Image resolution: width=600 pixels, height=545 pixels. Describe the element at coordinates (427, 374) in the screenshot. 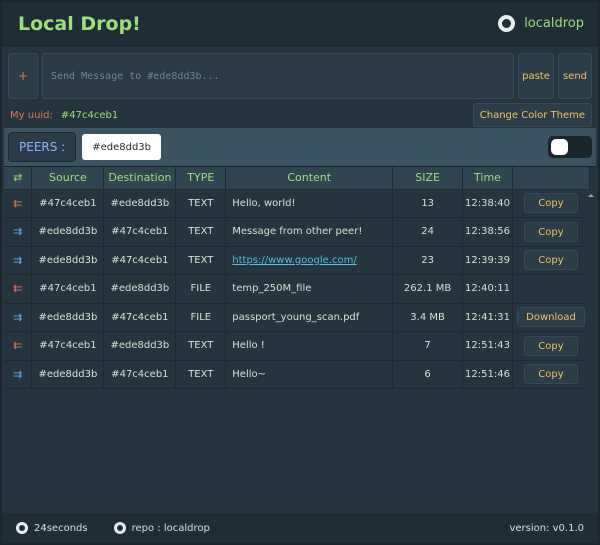

I see `cell-size: 6` at that location.